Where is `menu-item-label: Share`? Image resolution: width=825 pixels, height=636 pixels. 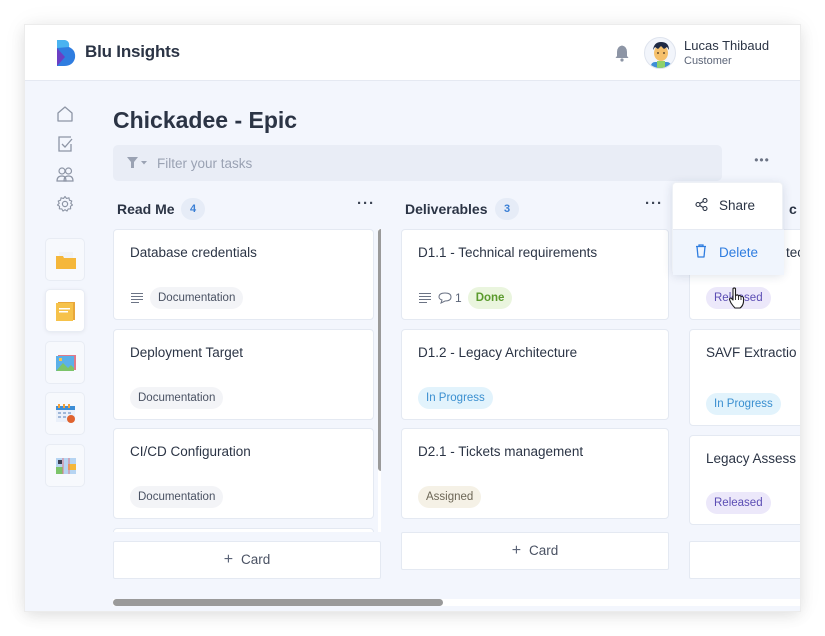
menu-item-label: Share is located at coordinates (737, 205).